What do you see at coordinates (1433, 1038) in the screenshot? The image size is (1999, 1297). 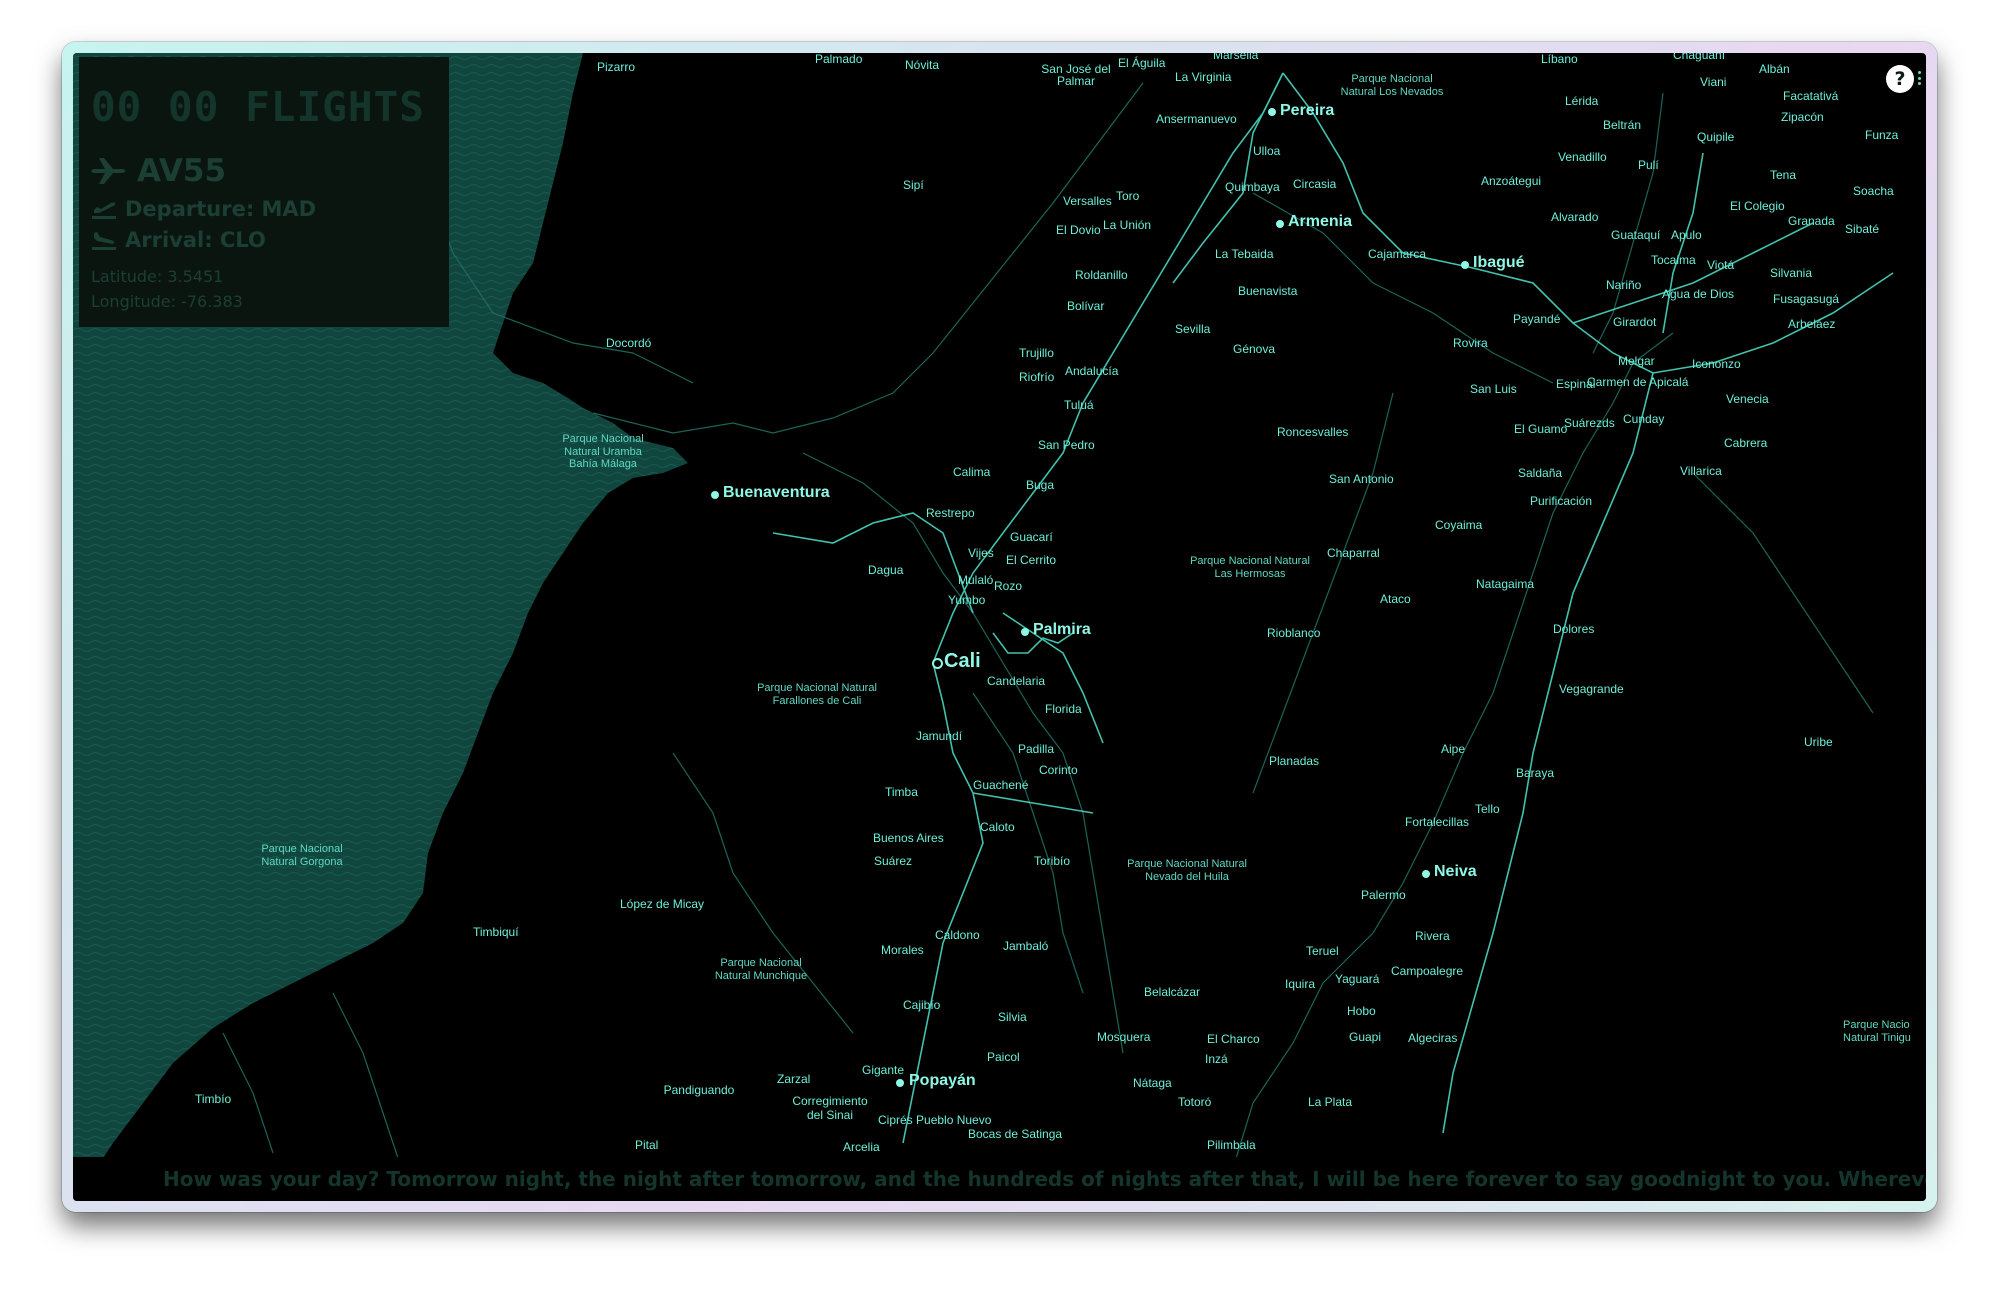 I see `map-label-town: Algeciras` at bounding box center [1433, 1038].